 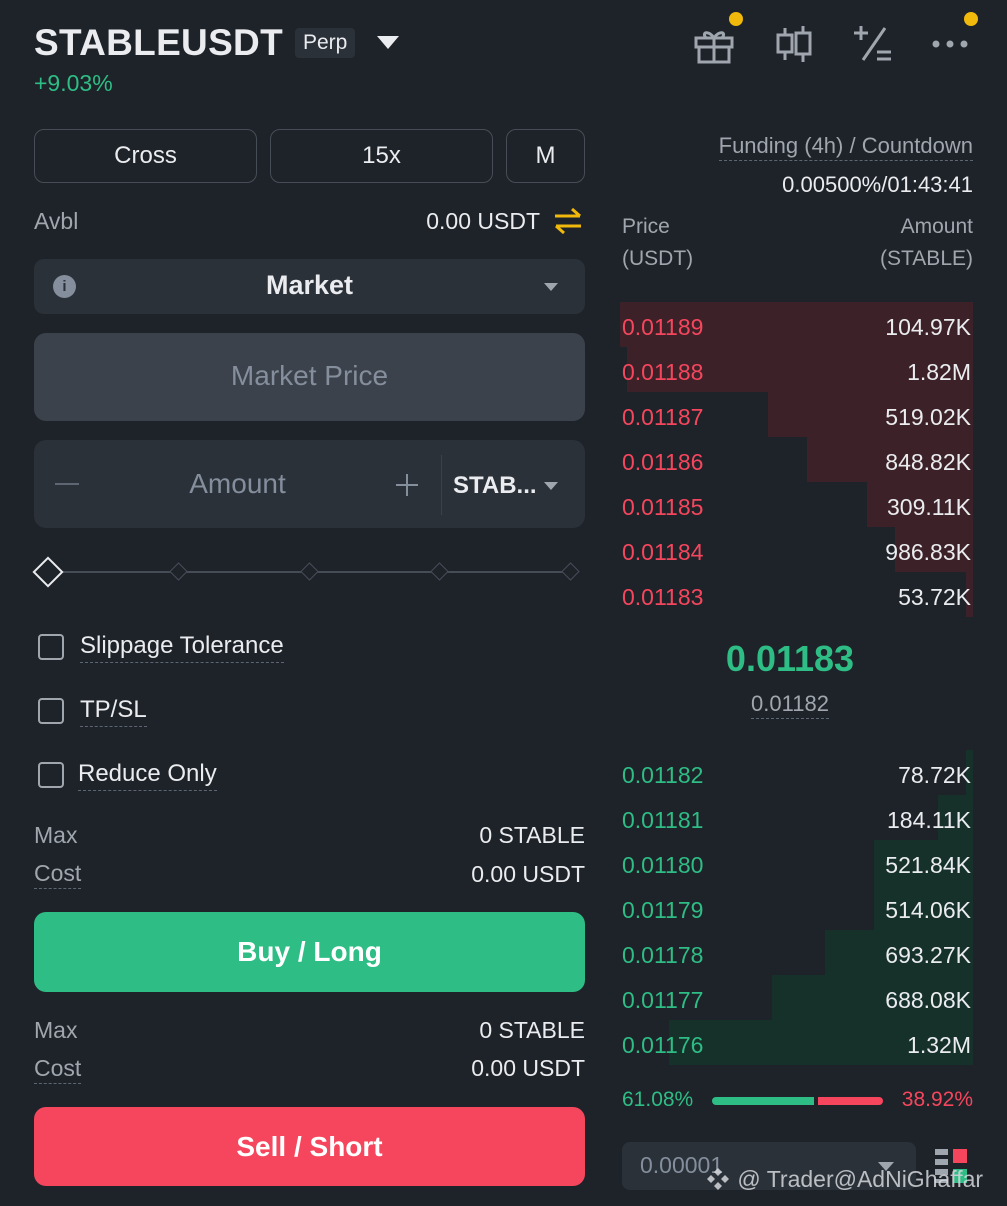 What do you see at coordinates (796, 459) in the screenshot?
I see `ask-row: 0.01186 848.82K` at bounding box center [796, 459].